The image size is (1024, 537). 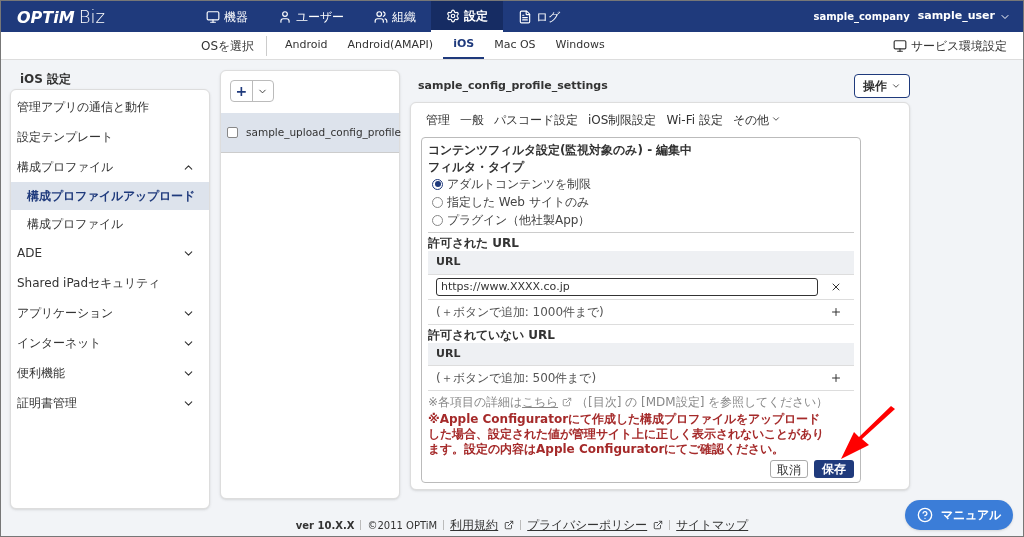 What do you see at coordinates (110, 343) in the screenshot?
I see `sidebar-item: インターネット` at bounding box center [110, 343].